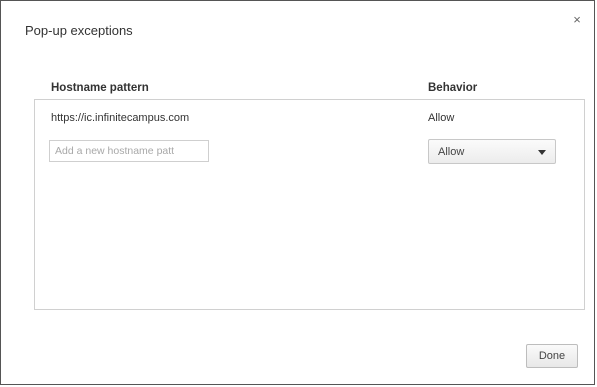 This screenshot has width=597, height=387. What do you see at coordinates (451, 152) in the screenshot?
I see `behavior-select-value: Allow` at bounding box center [451, 152].